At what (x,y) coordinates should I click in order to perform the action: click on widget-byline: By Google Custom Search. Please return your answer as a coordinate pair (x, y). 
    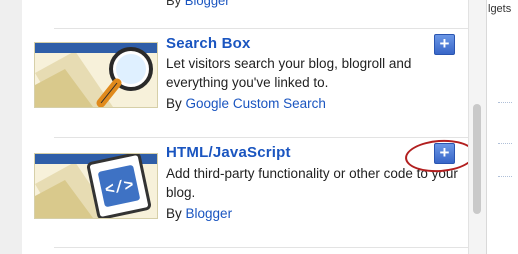
    Looking at the image, I should click on (246, 103).